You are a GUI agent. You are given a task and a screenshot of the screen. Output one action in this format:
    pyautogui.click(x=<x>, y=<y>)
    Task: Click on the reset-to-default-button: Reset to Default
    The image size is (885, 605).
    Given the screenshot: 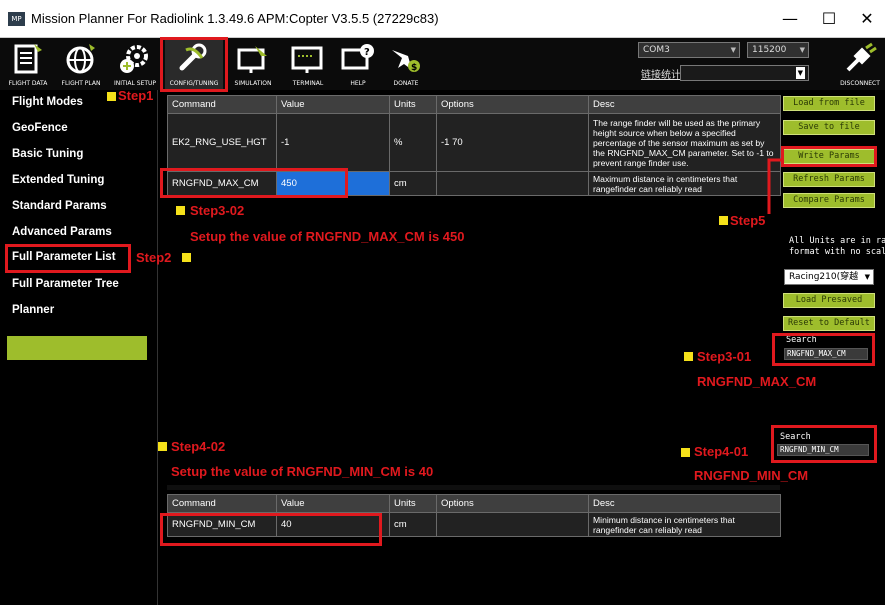 What is the action you would take?
    pyautogui.click(x=829, y=323)
    